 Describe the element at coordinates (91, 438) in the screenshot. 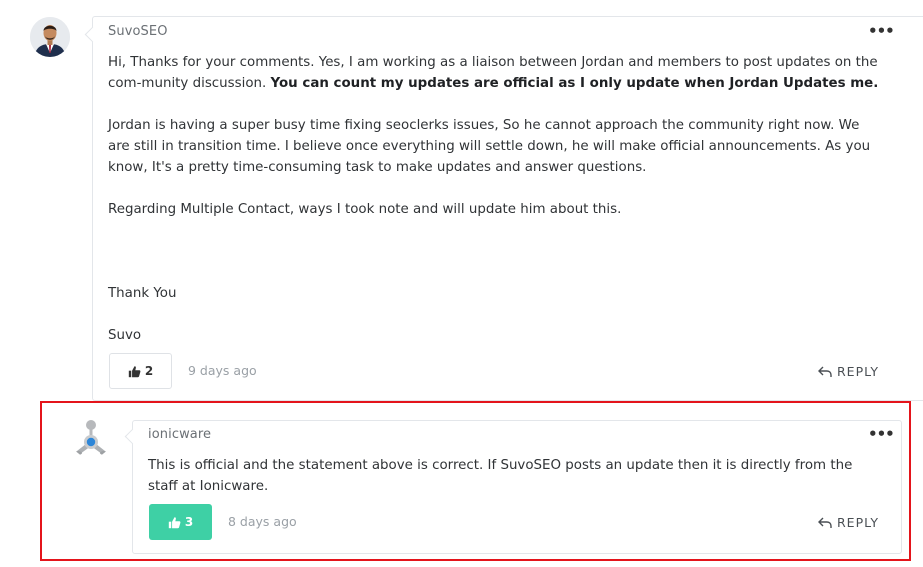

I see `avatar-ionicware` at that location.